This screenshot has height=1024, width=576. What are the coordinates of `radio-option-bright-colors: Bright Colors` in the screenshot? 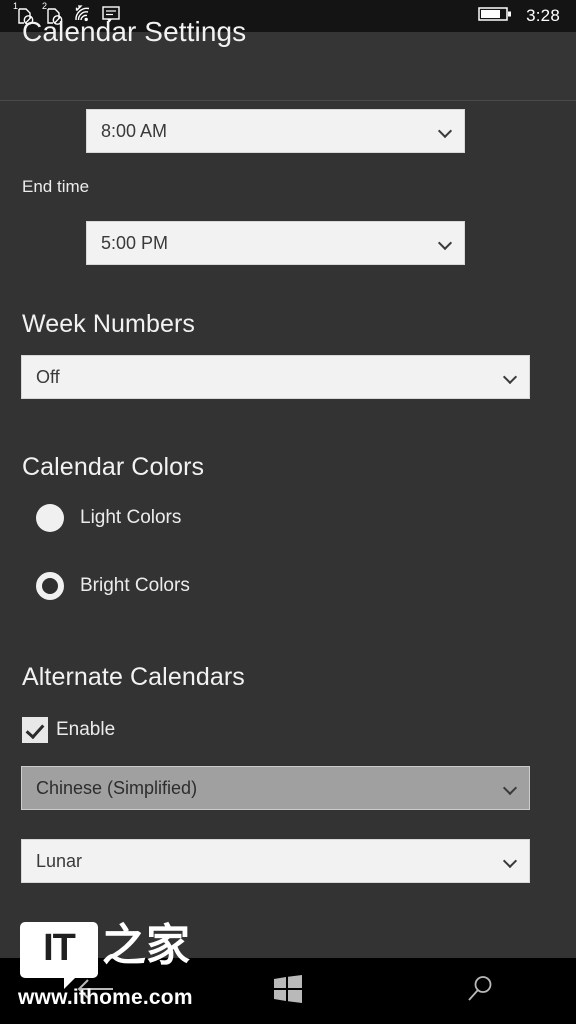 It's located at (95, 586).